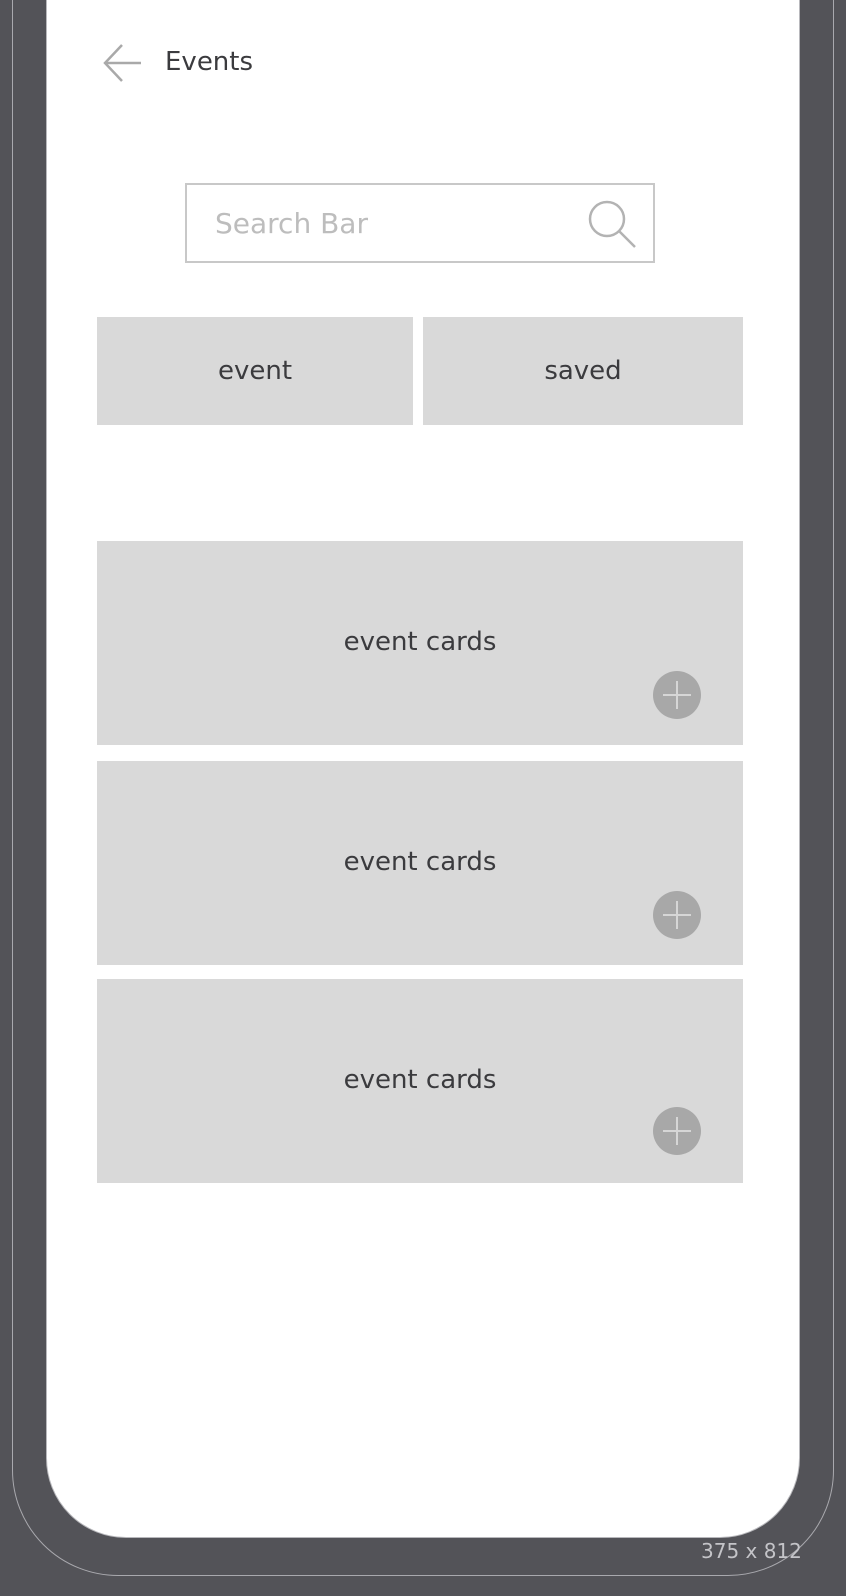 The image size is (846, 1596). What do you see at coordinates (613, 225) in the screenshot?
I see `search-icon` at bounding box center [613, 225].